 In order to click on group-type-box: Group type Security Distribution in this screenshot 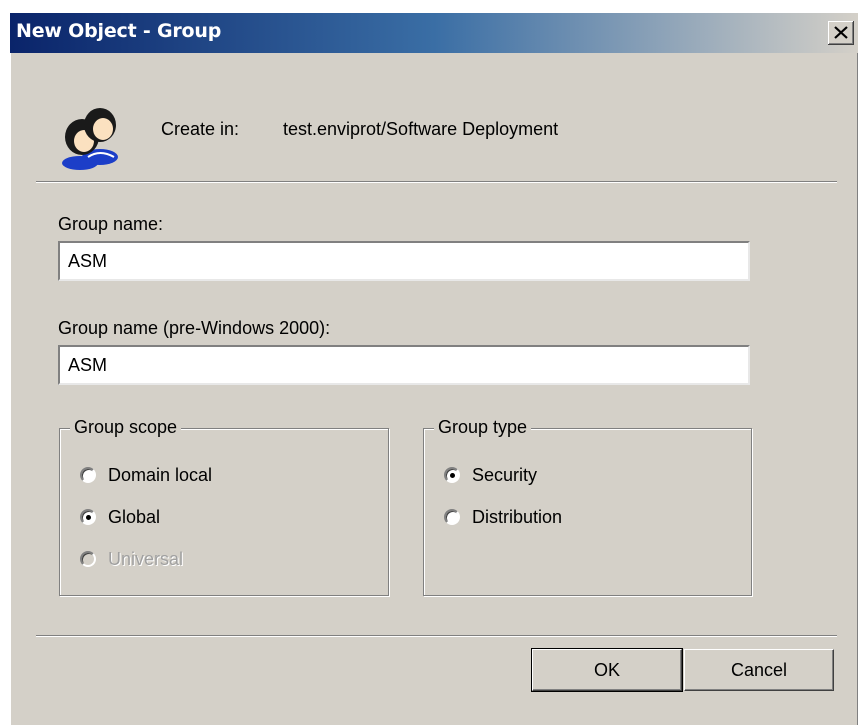, I will do `click(587, 506)`.